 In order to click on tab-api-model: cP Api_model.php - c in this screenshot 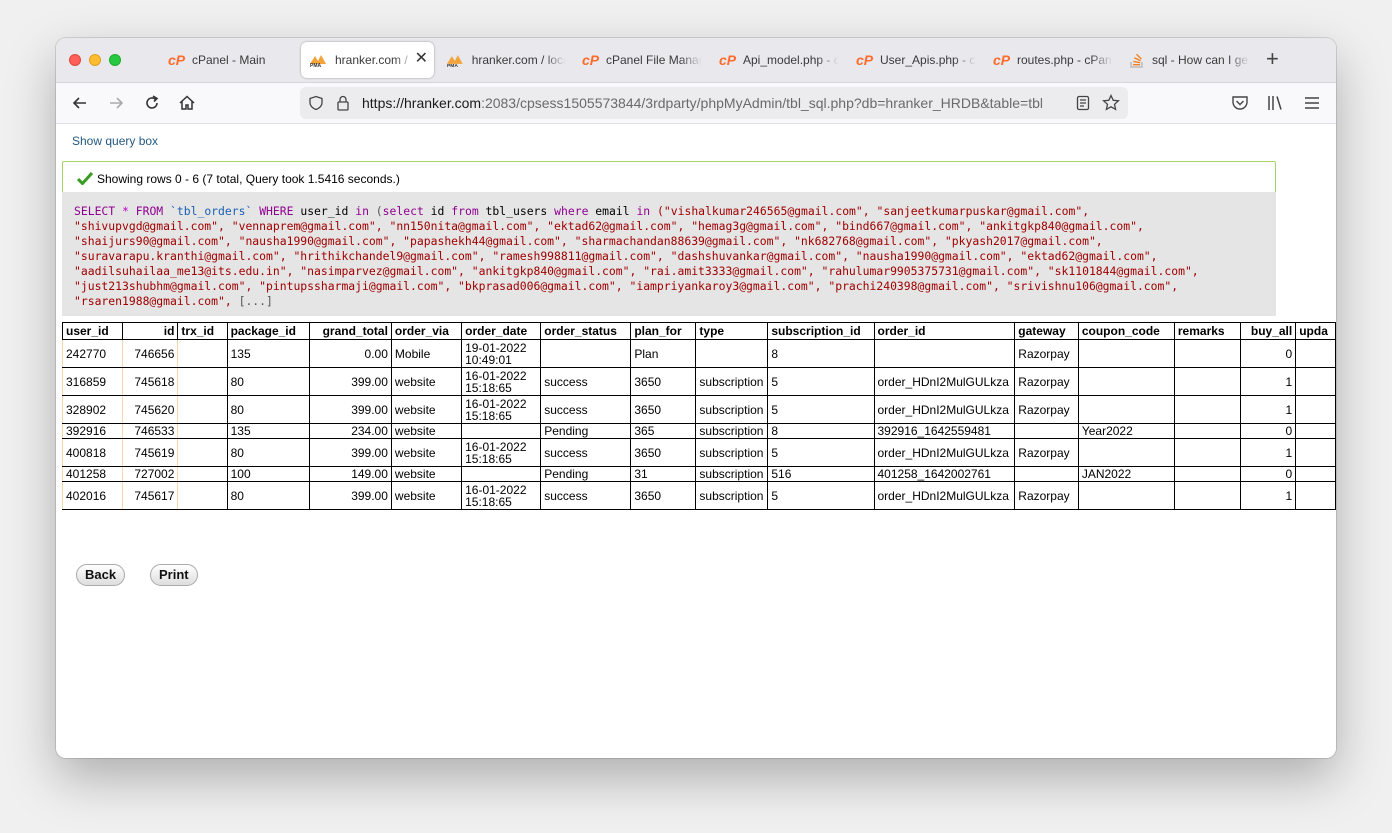, I will do `click(775, 60)`.